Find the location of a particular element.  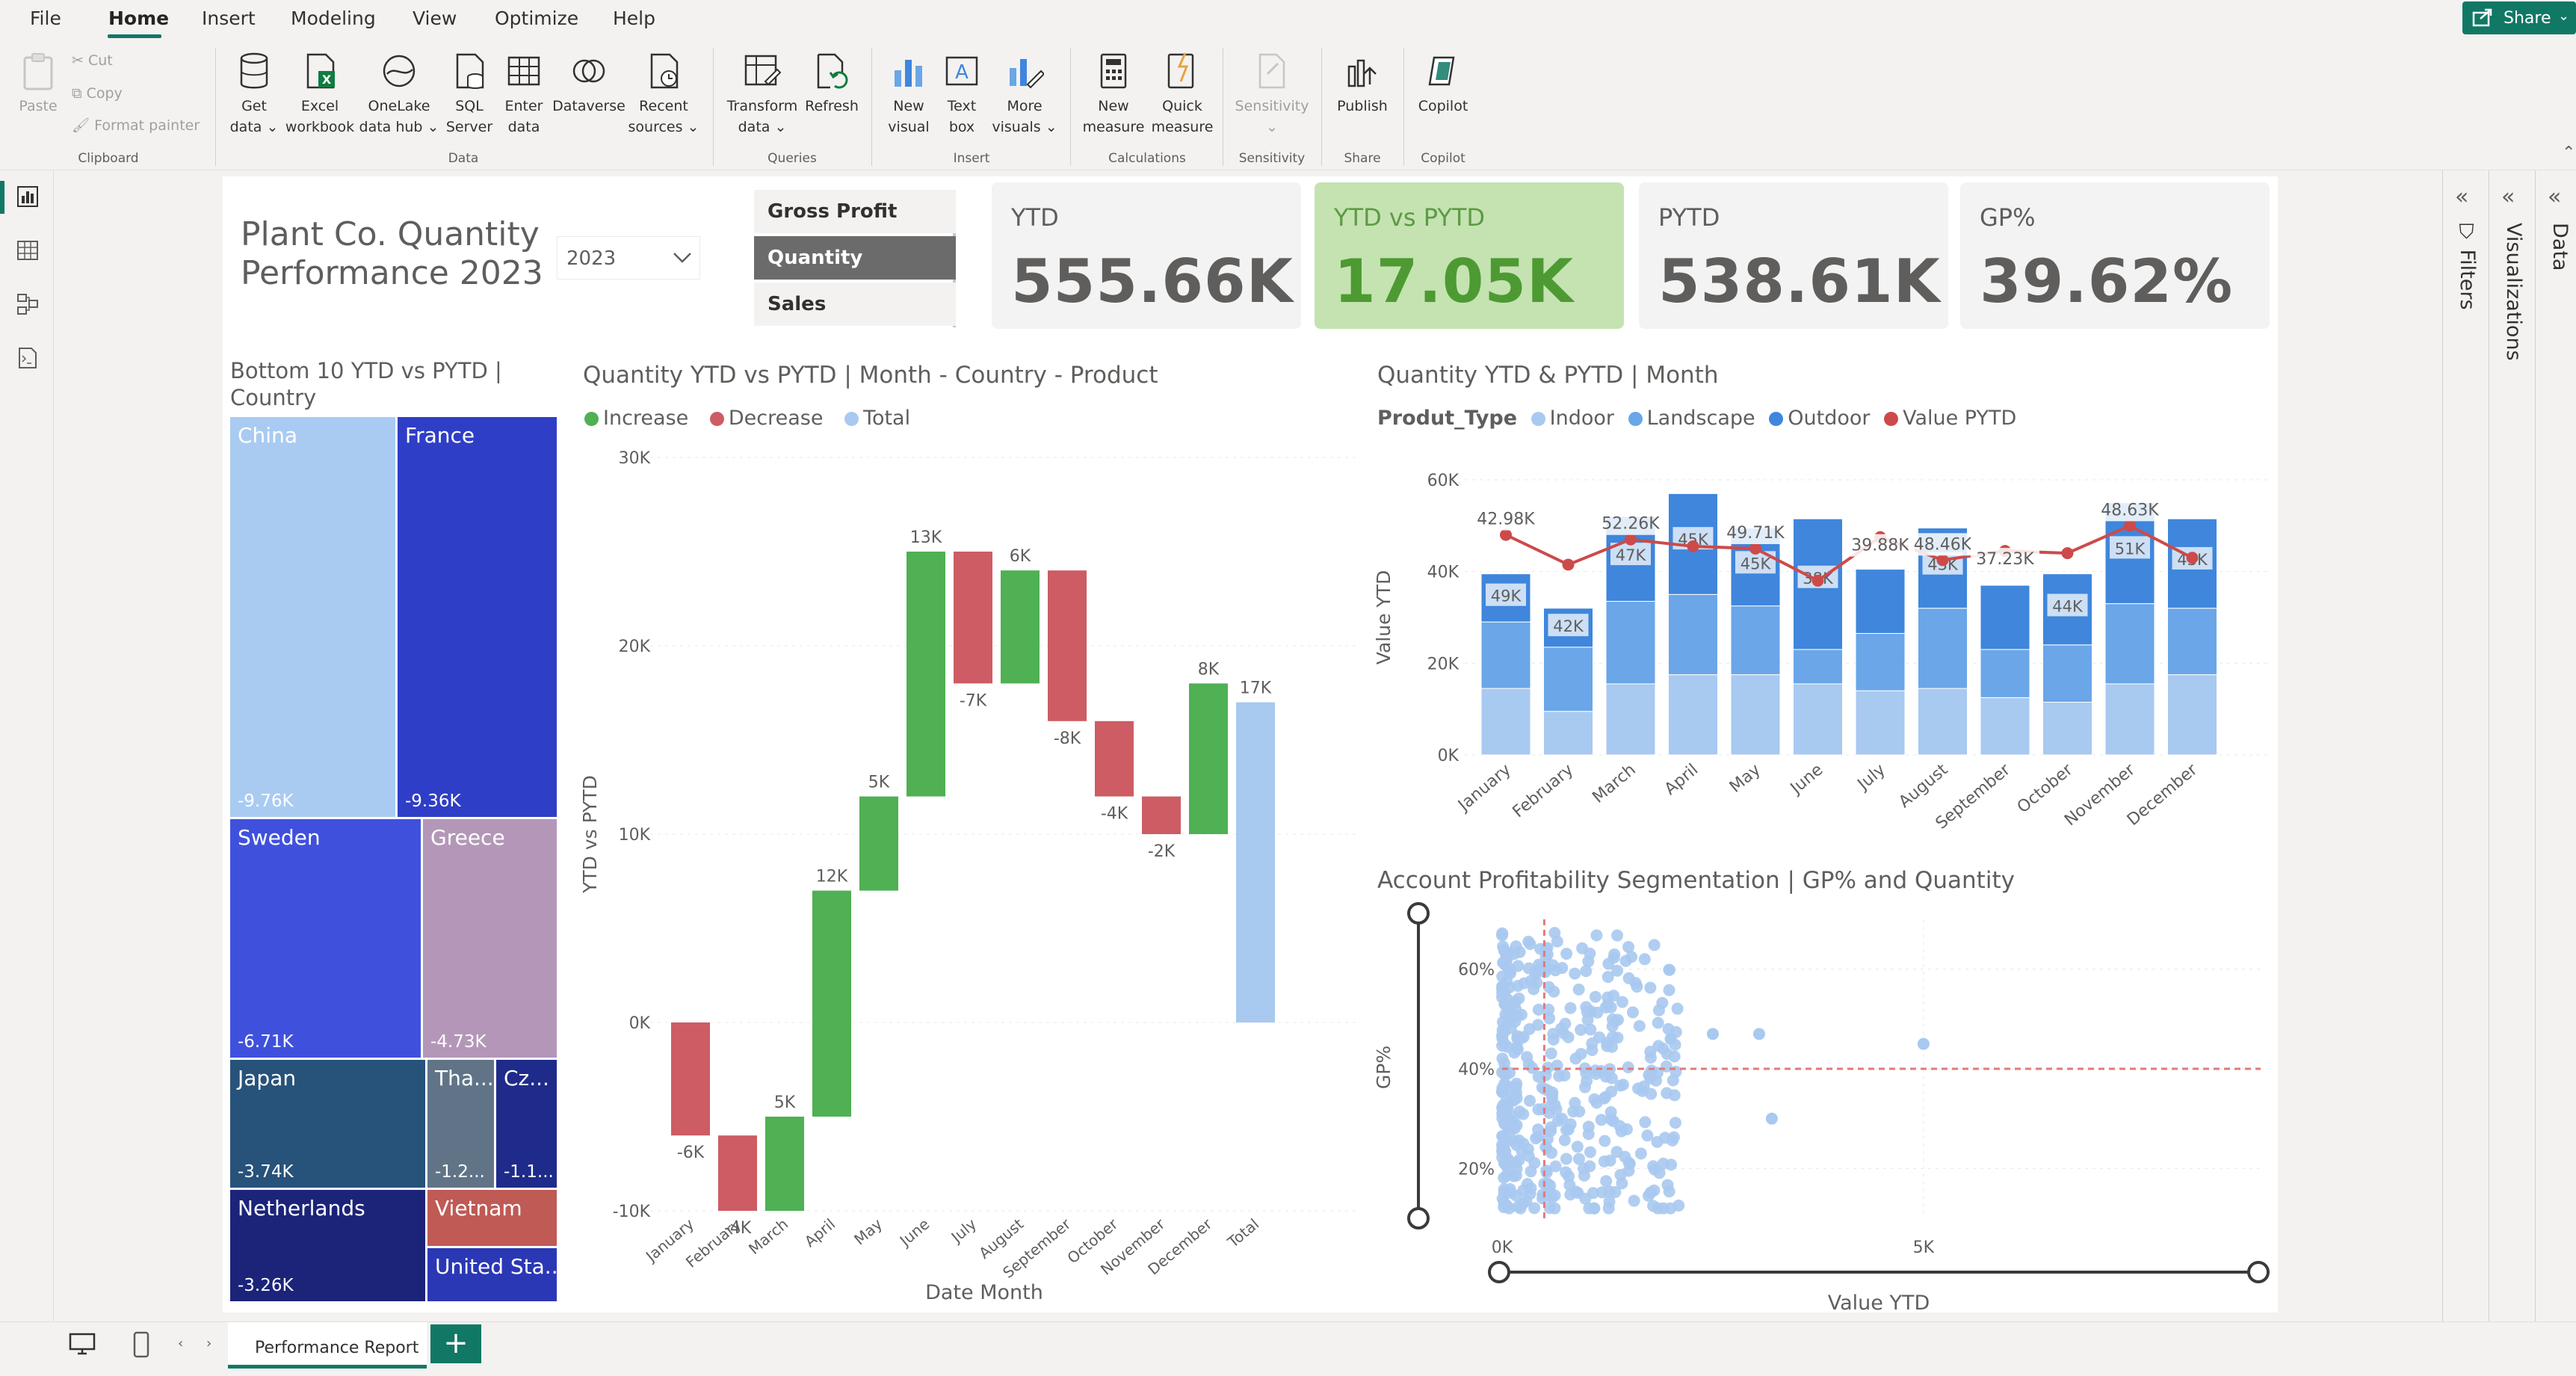

recent-sources-button: Recent sources ⌄ is located at coordinates (664, 92).